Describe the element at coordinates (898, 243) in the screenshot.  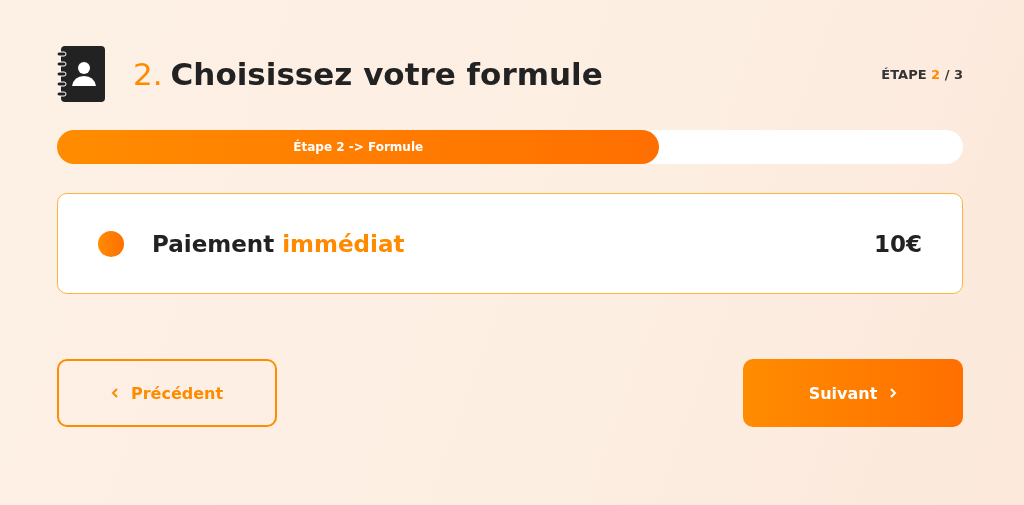
I see `plan-price: 10€` at that location.